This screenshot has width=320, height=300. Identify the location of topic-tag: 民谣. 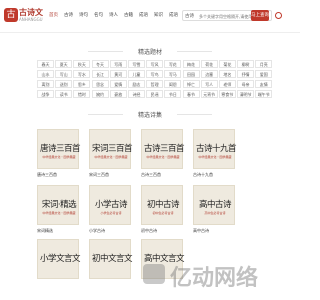
(155, 94).